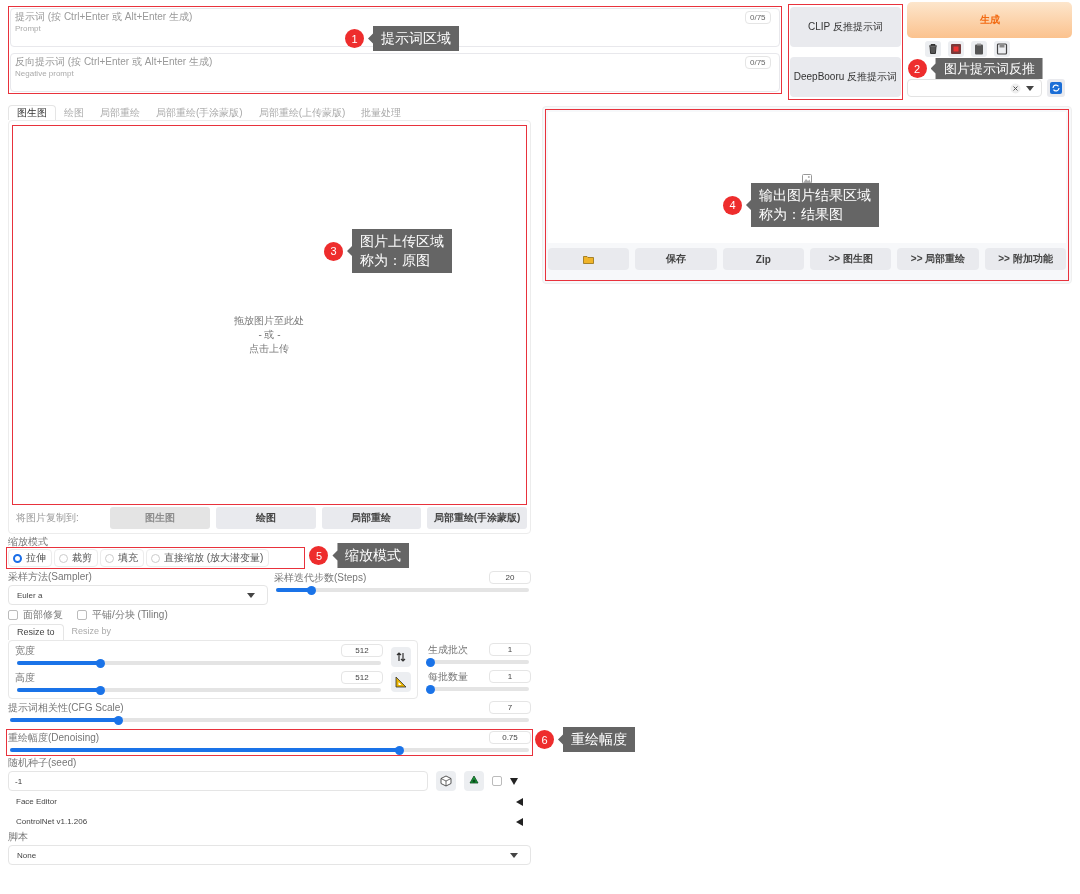  I want to click on tooltip-text: 图片提示词反推, so click(989, 68).